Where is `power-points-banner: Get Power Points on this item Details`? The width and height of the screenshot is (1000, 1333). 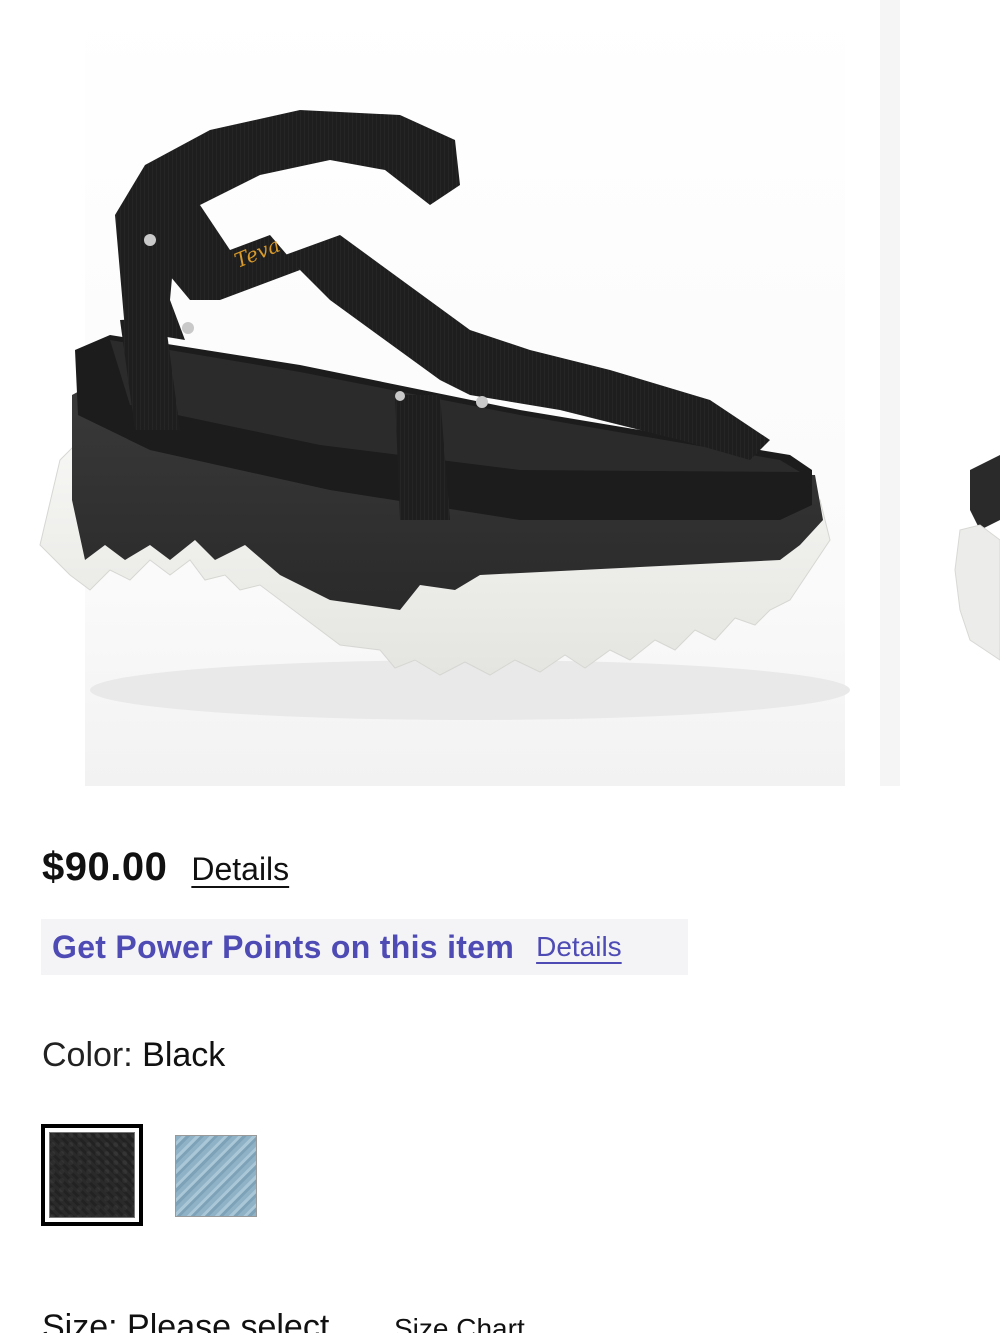 power-points-banner: Get Power Points on this item Details is located at coordinates (364, 947).